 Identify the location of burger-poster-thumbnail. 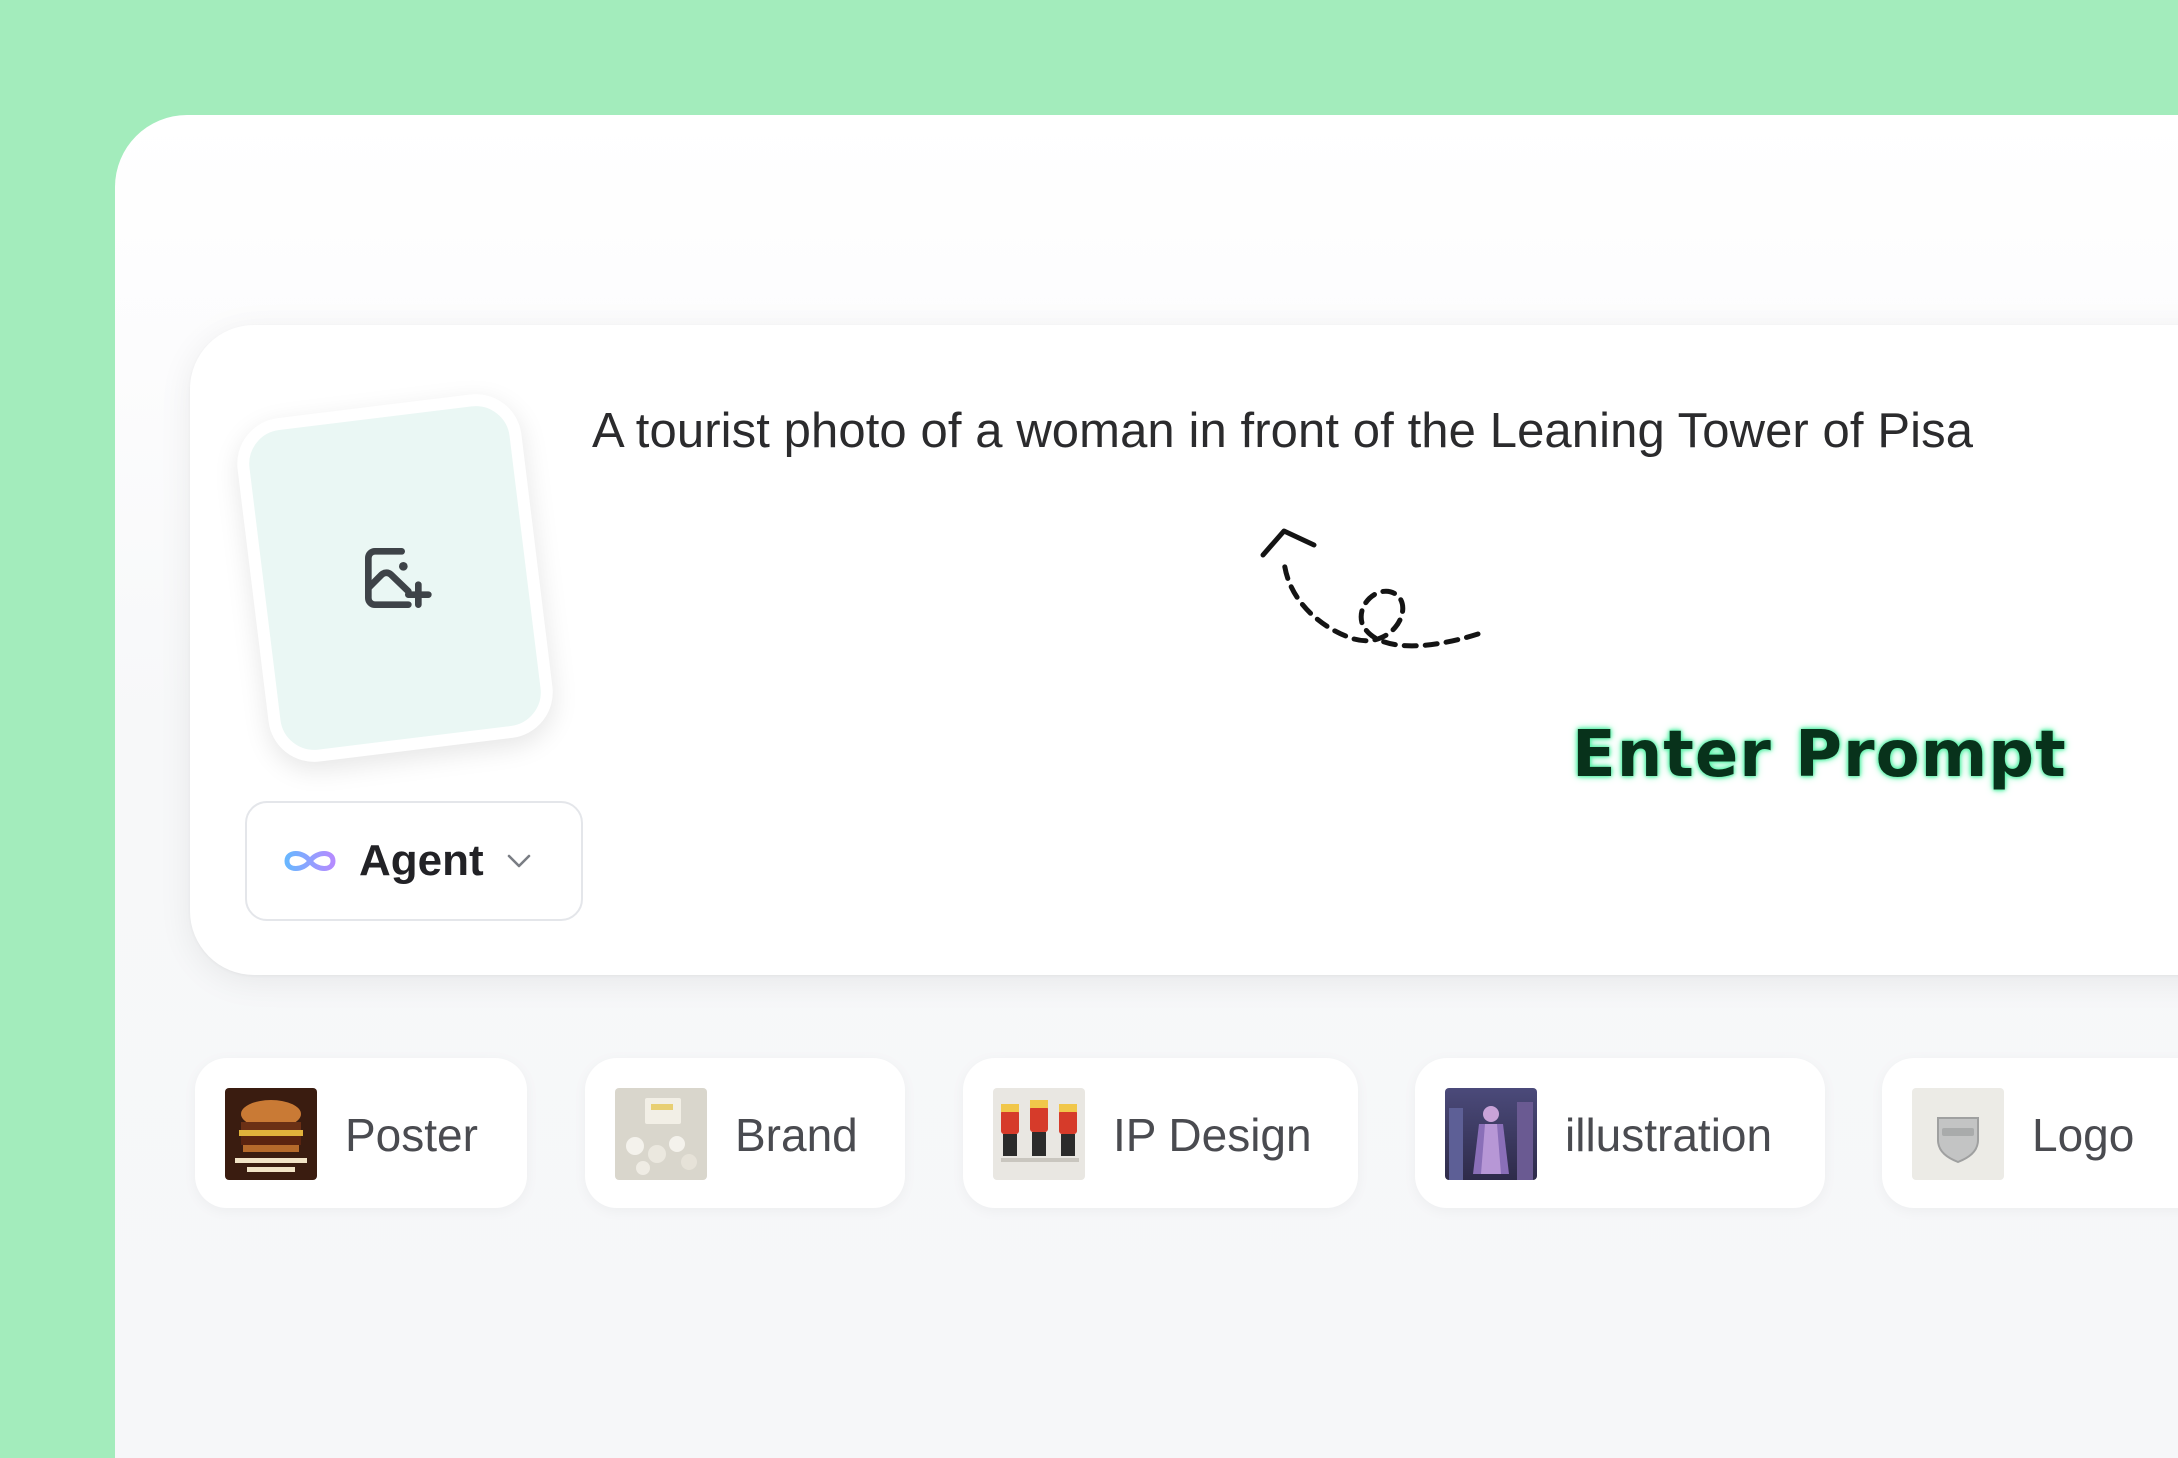
(271, 1134).